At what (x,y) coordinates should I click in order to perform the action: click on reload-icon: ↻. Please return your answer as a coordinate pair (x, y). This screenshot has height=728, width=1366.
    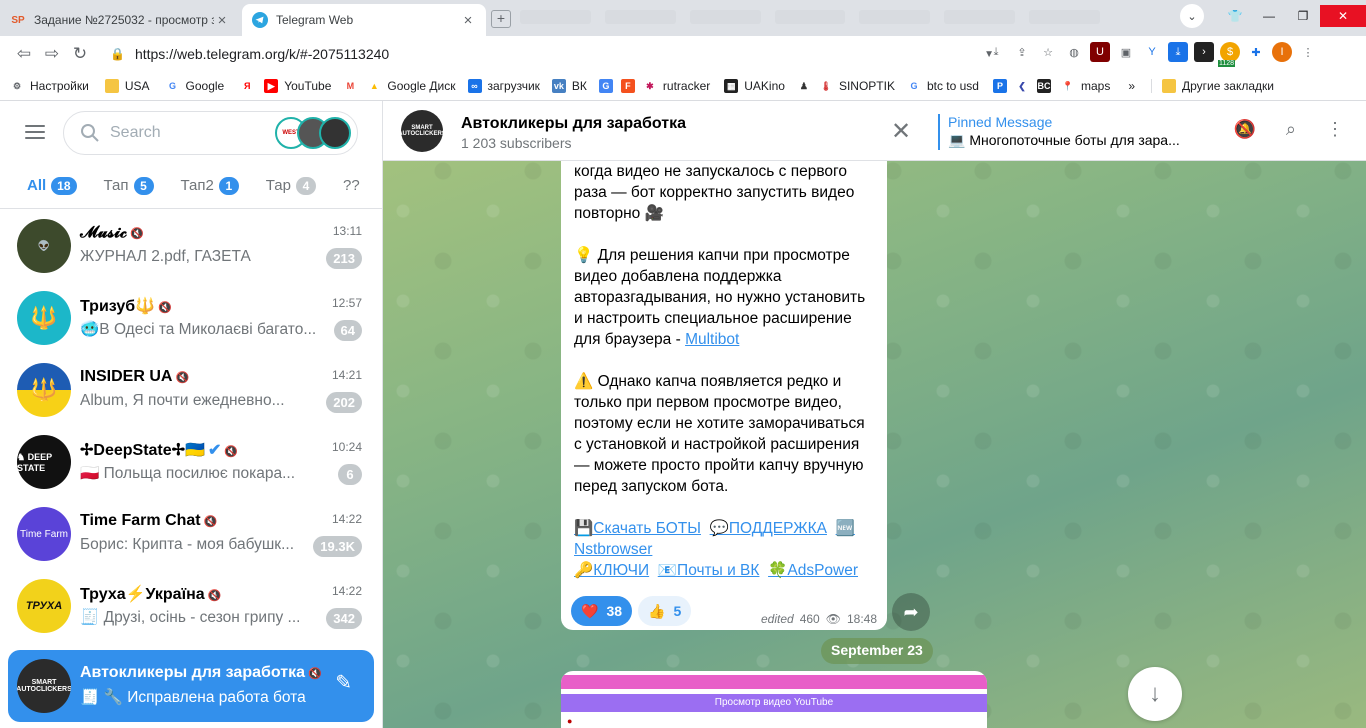
    Looking at the image, I should click on (80, 54).